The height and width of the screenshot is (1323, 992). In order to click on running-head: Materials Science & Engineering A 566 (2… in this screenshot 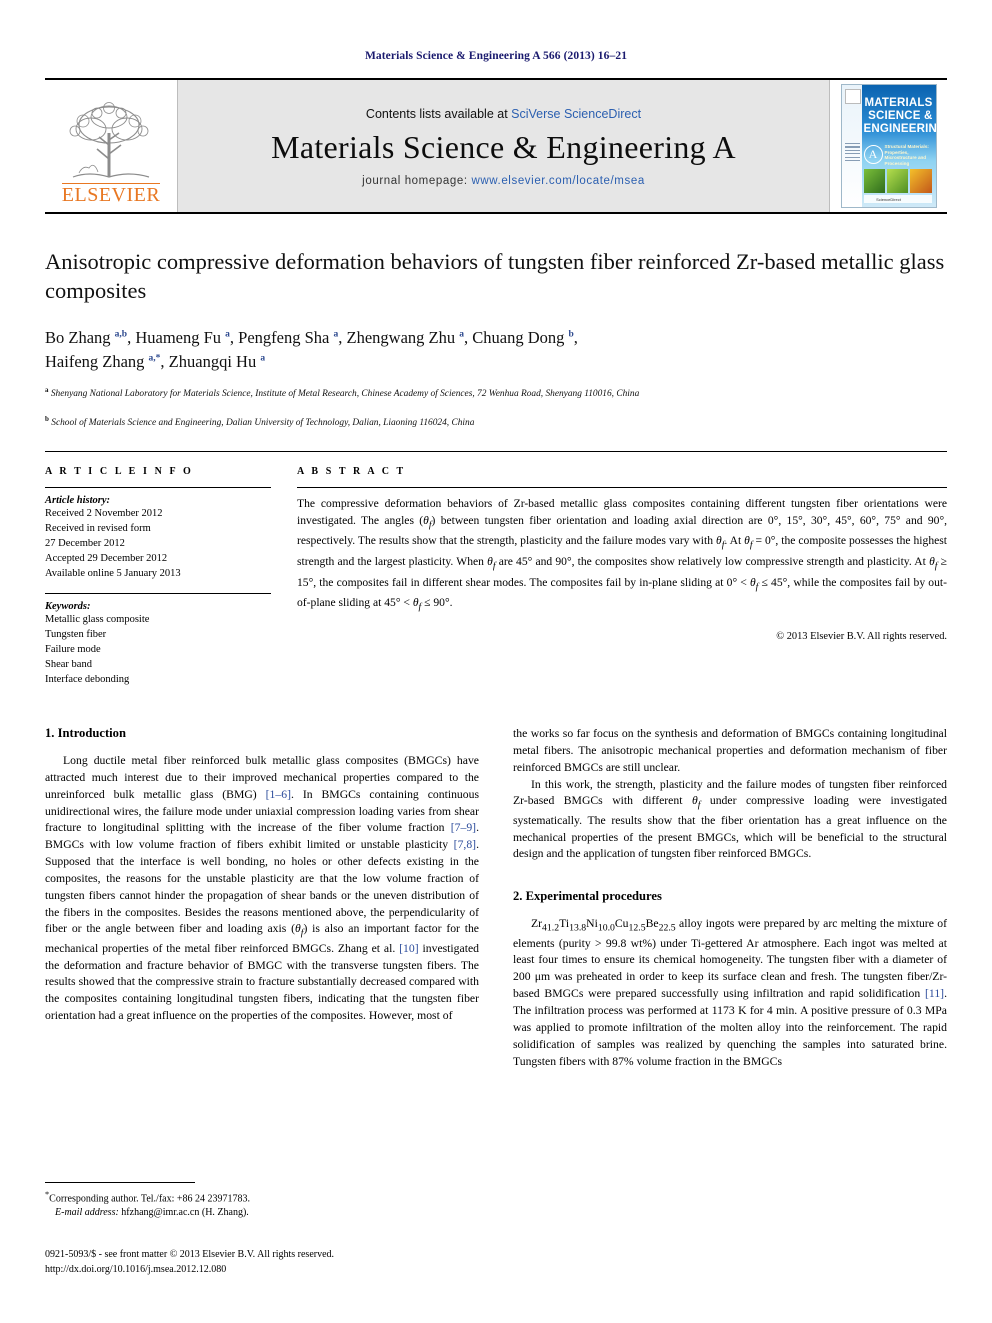, I will do `click(496, 56)`.